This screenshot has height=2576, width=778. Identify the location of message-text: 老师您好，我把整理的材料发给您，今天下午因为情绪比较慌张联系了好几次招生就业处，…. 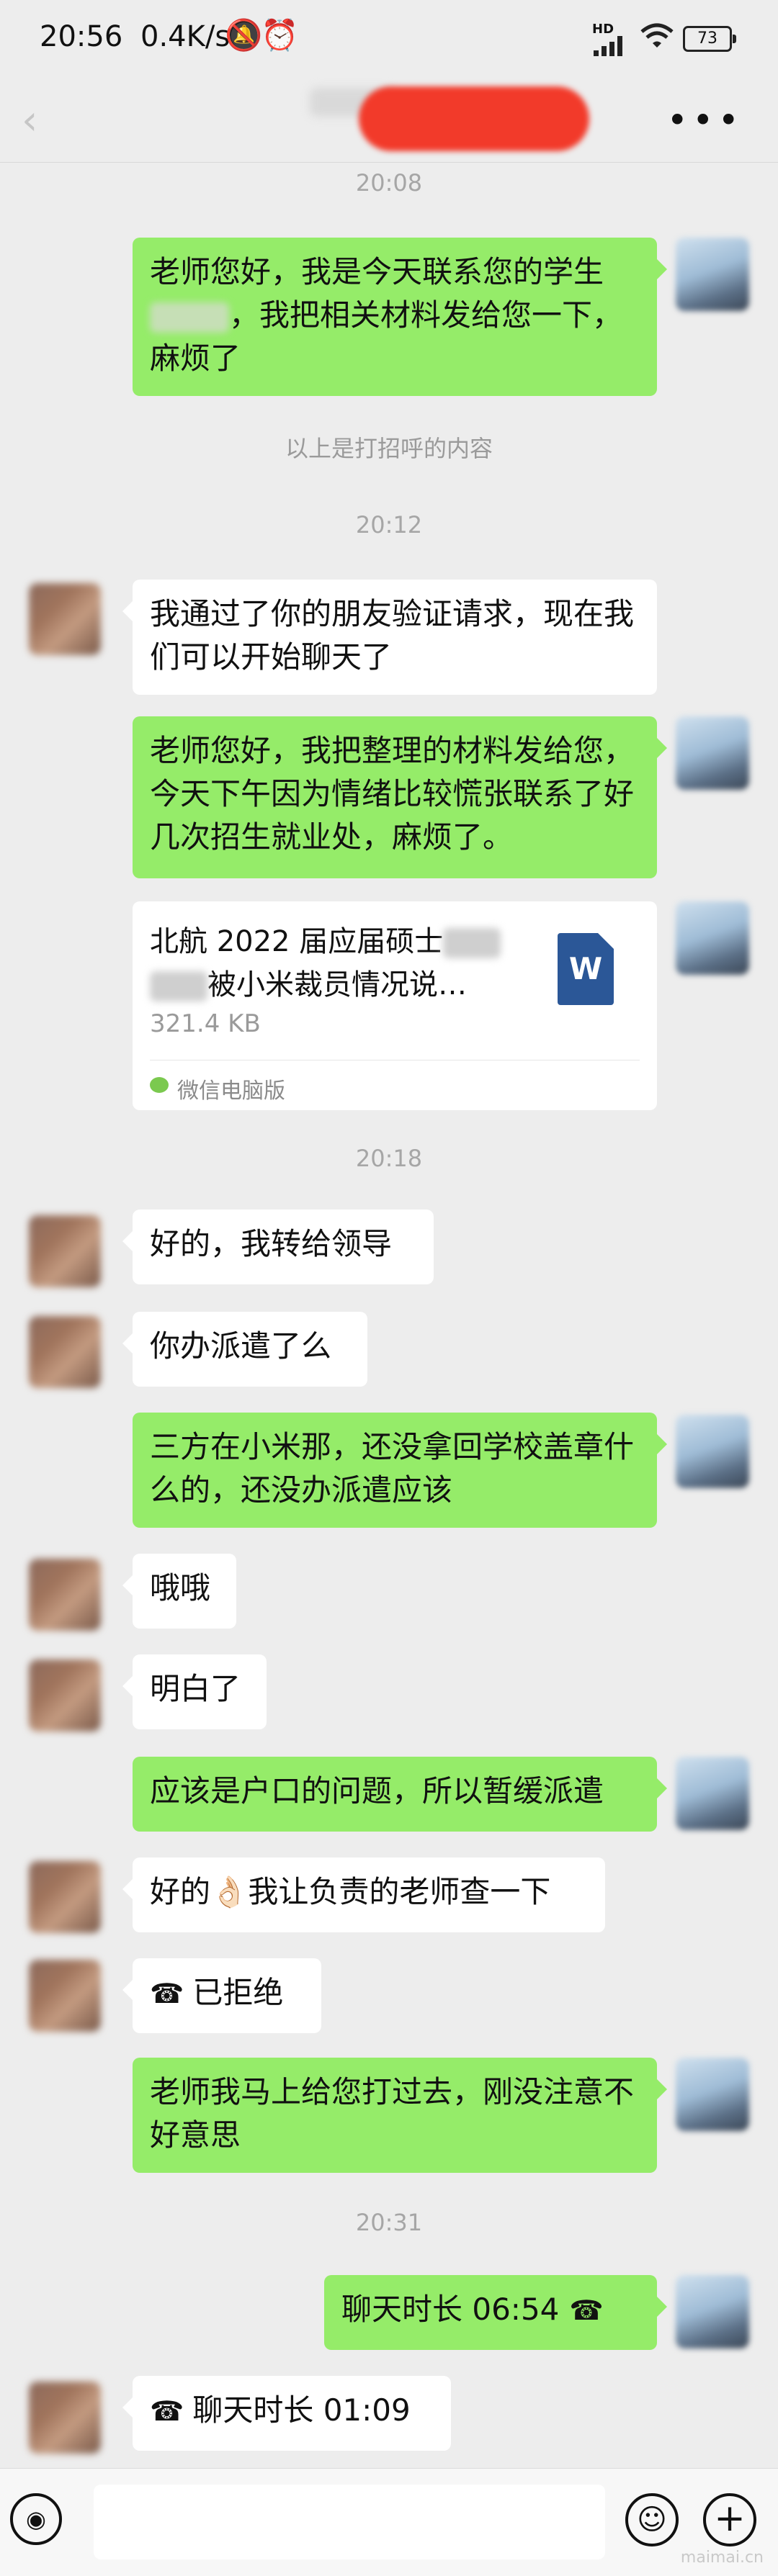
(392, 794).